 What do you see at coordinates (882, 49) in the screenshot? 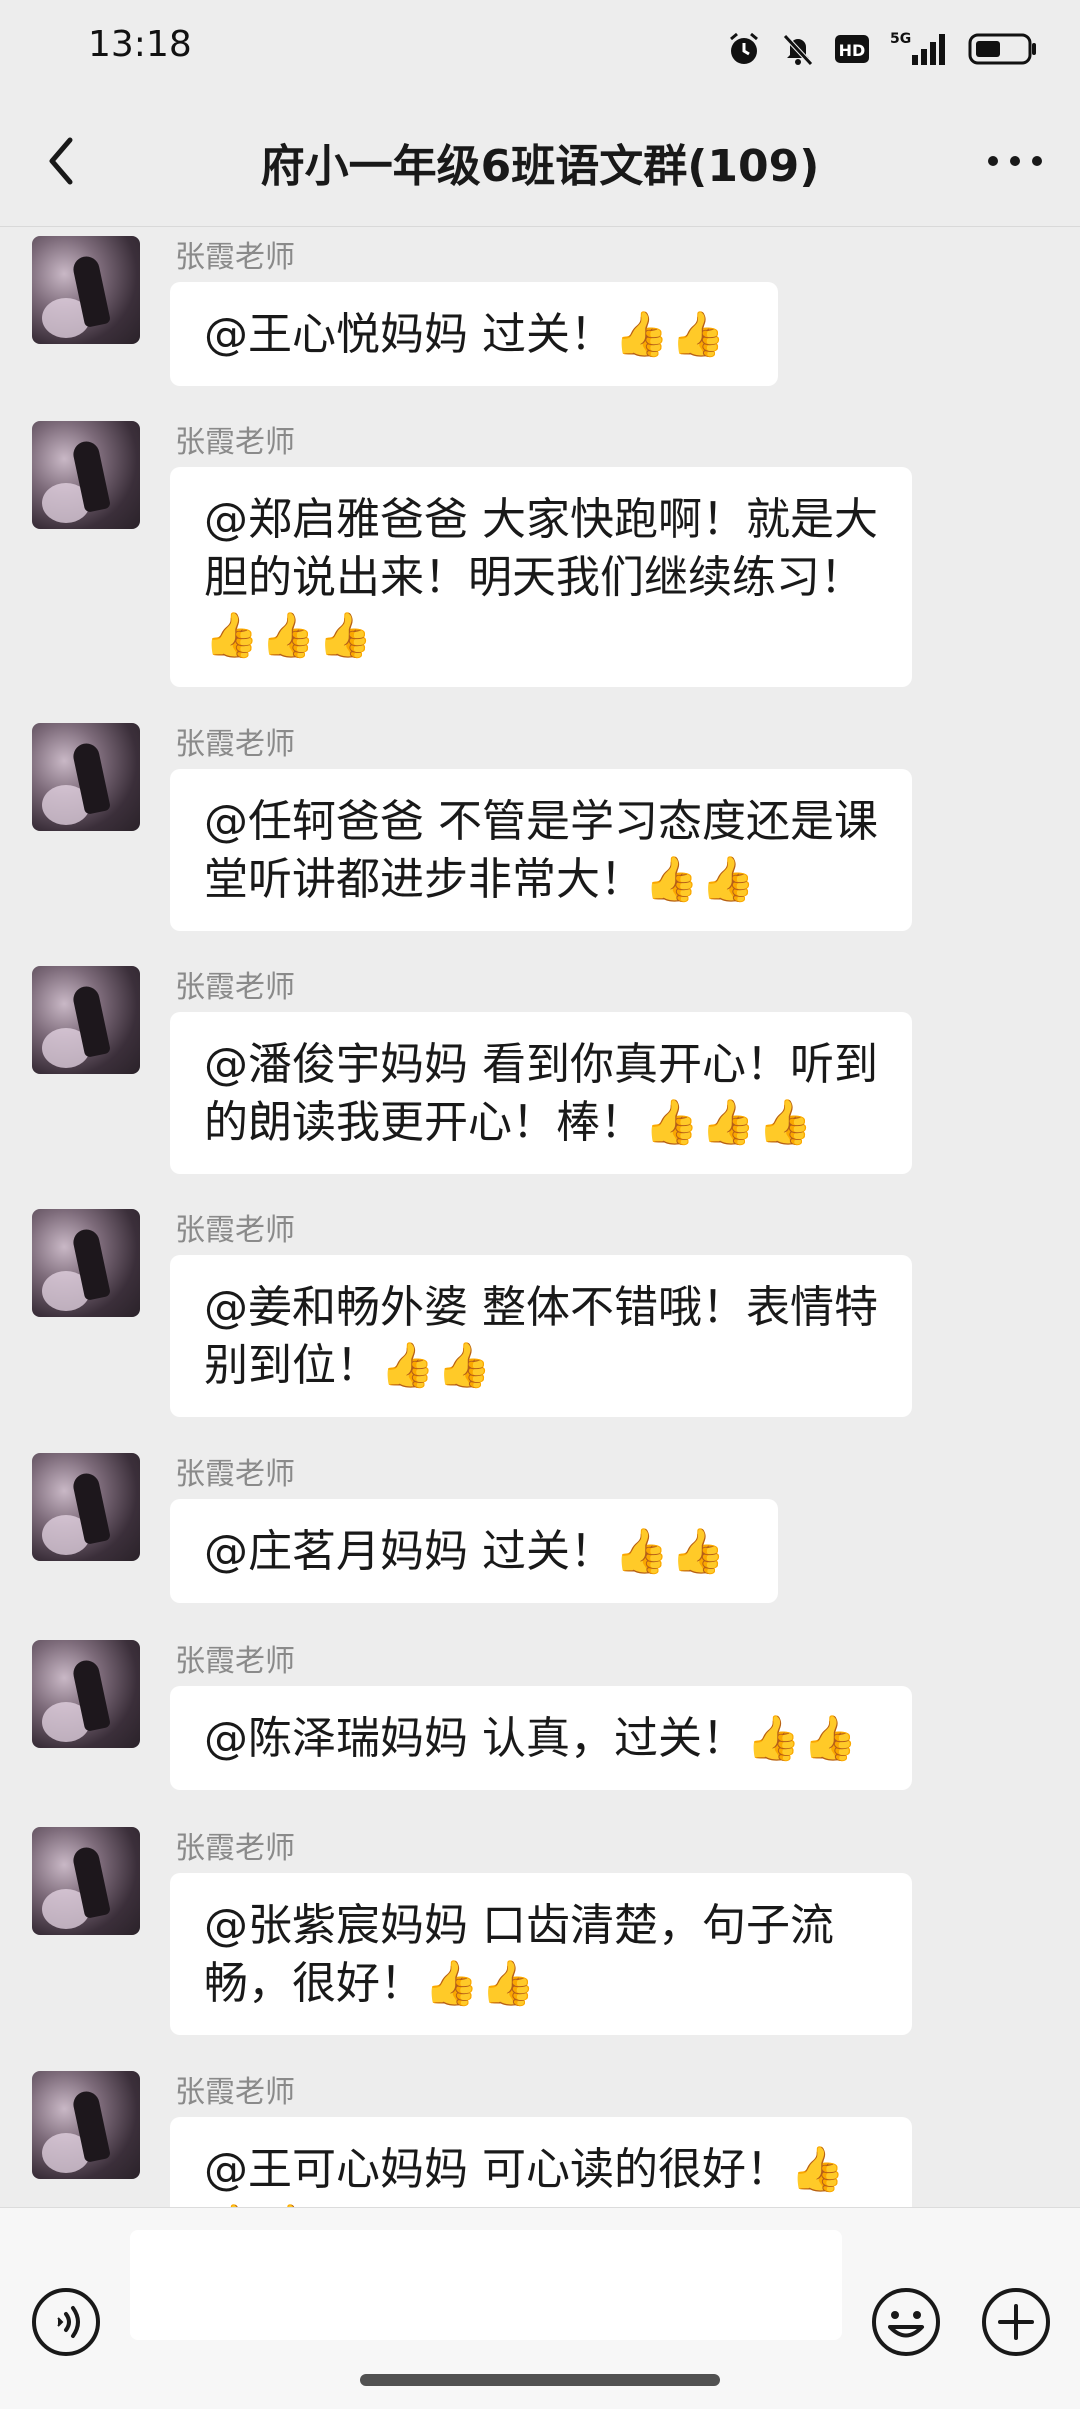
I see `status-icons: HD 5G` at bounding box center [882, 49].